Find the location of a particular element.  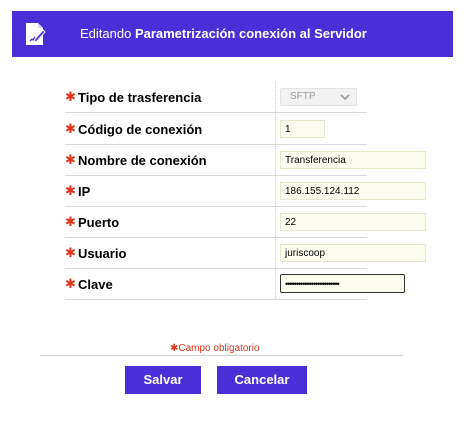

connection-name-input is located at coordinates (353, 160).